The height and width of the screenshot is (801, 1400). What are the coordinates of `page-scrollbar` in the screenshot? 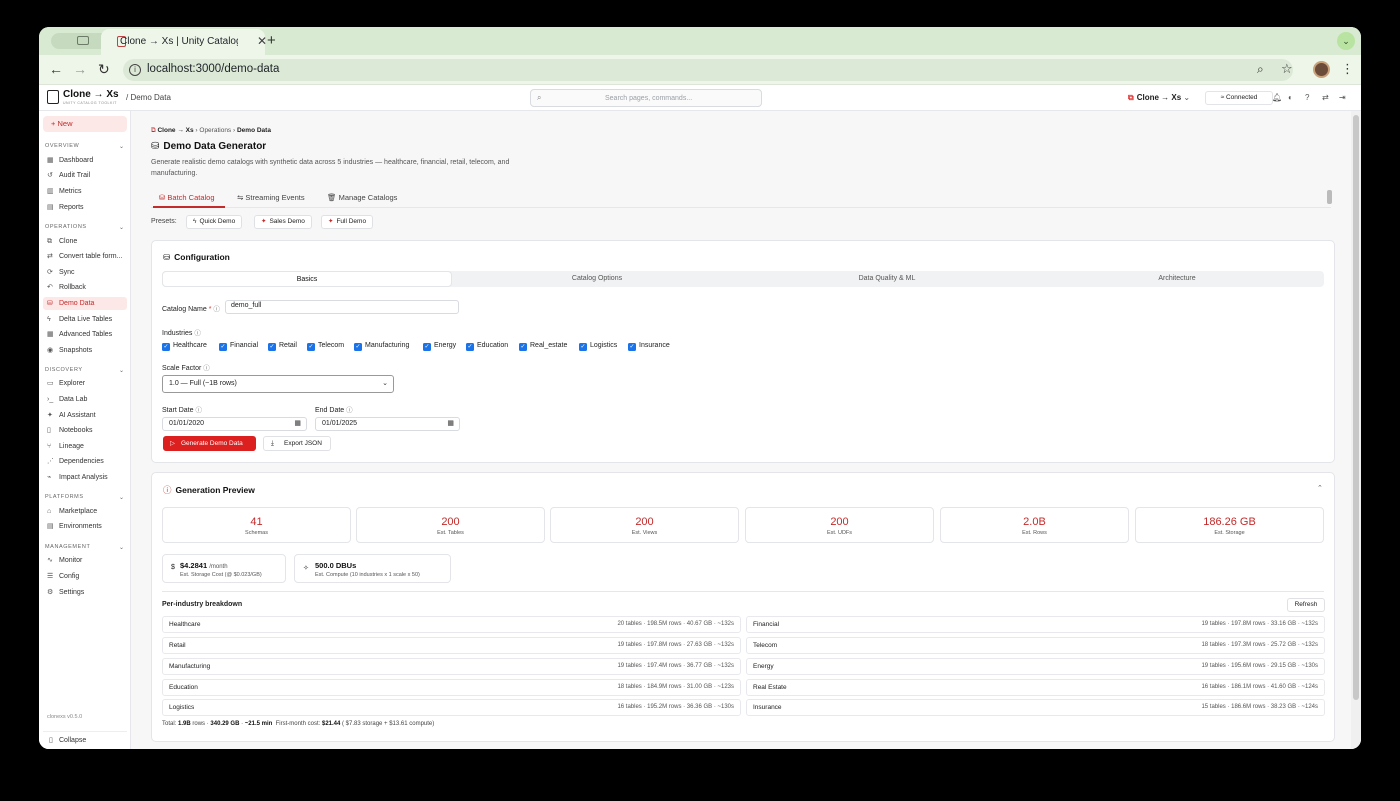 It's located at (1356, 430).